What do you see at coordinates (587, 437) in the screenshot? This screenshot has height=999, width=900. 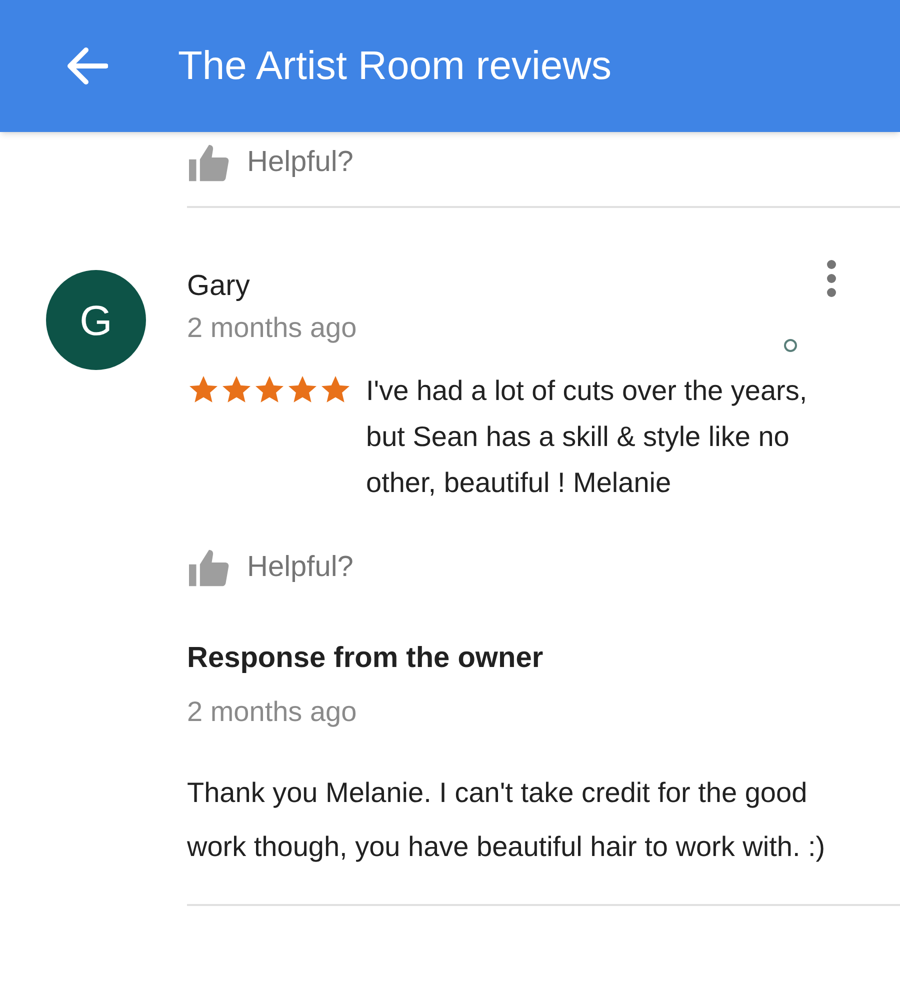 I see `review-text: I've had a lot of cuts over the years, but Sean has a skill & style like no other, beautiful ! Melanie` at bounding box center [587, 437].